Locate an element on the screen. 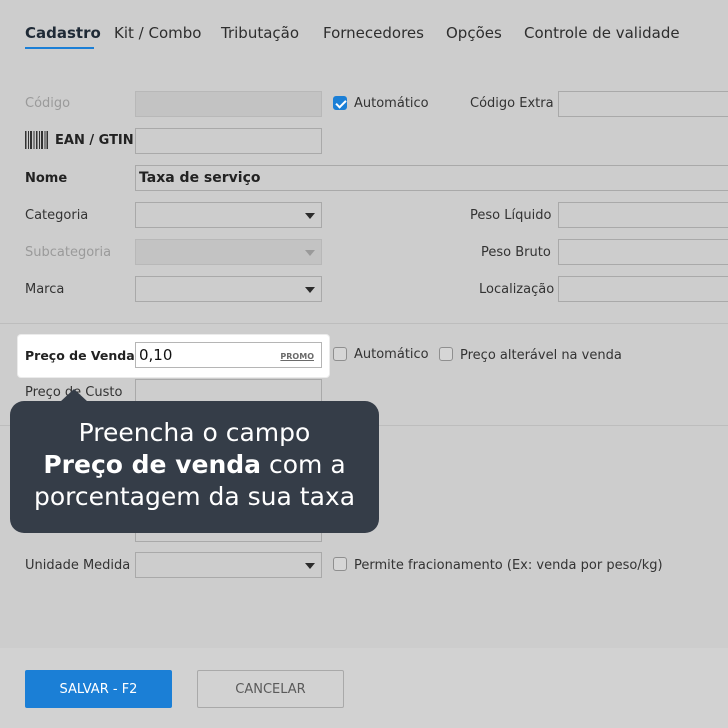 The height and width of the screenshot is (728, 728). marca-label: Marca is located at coordinates (45, 289).